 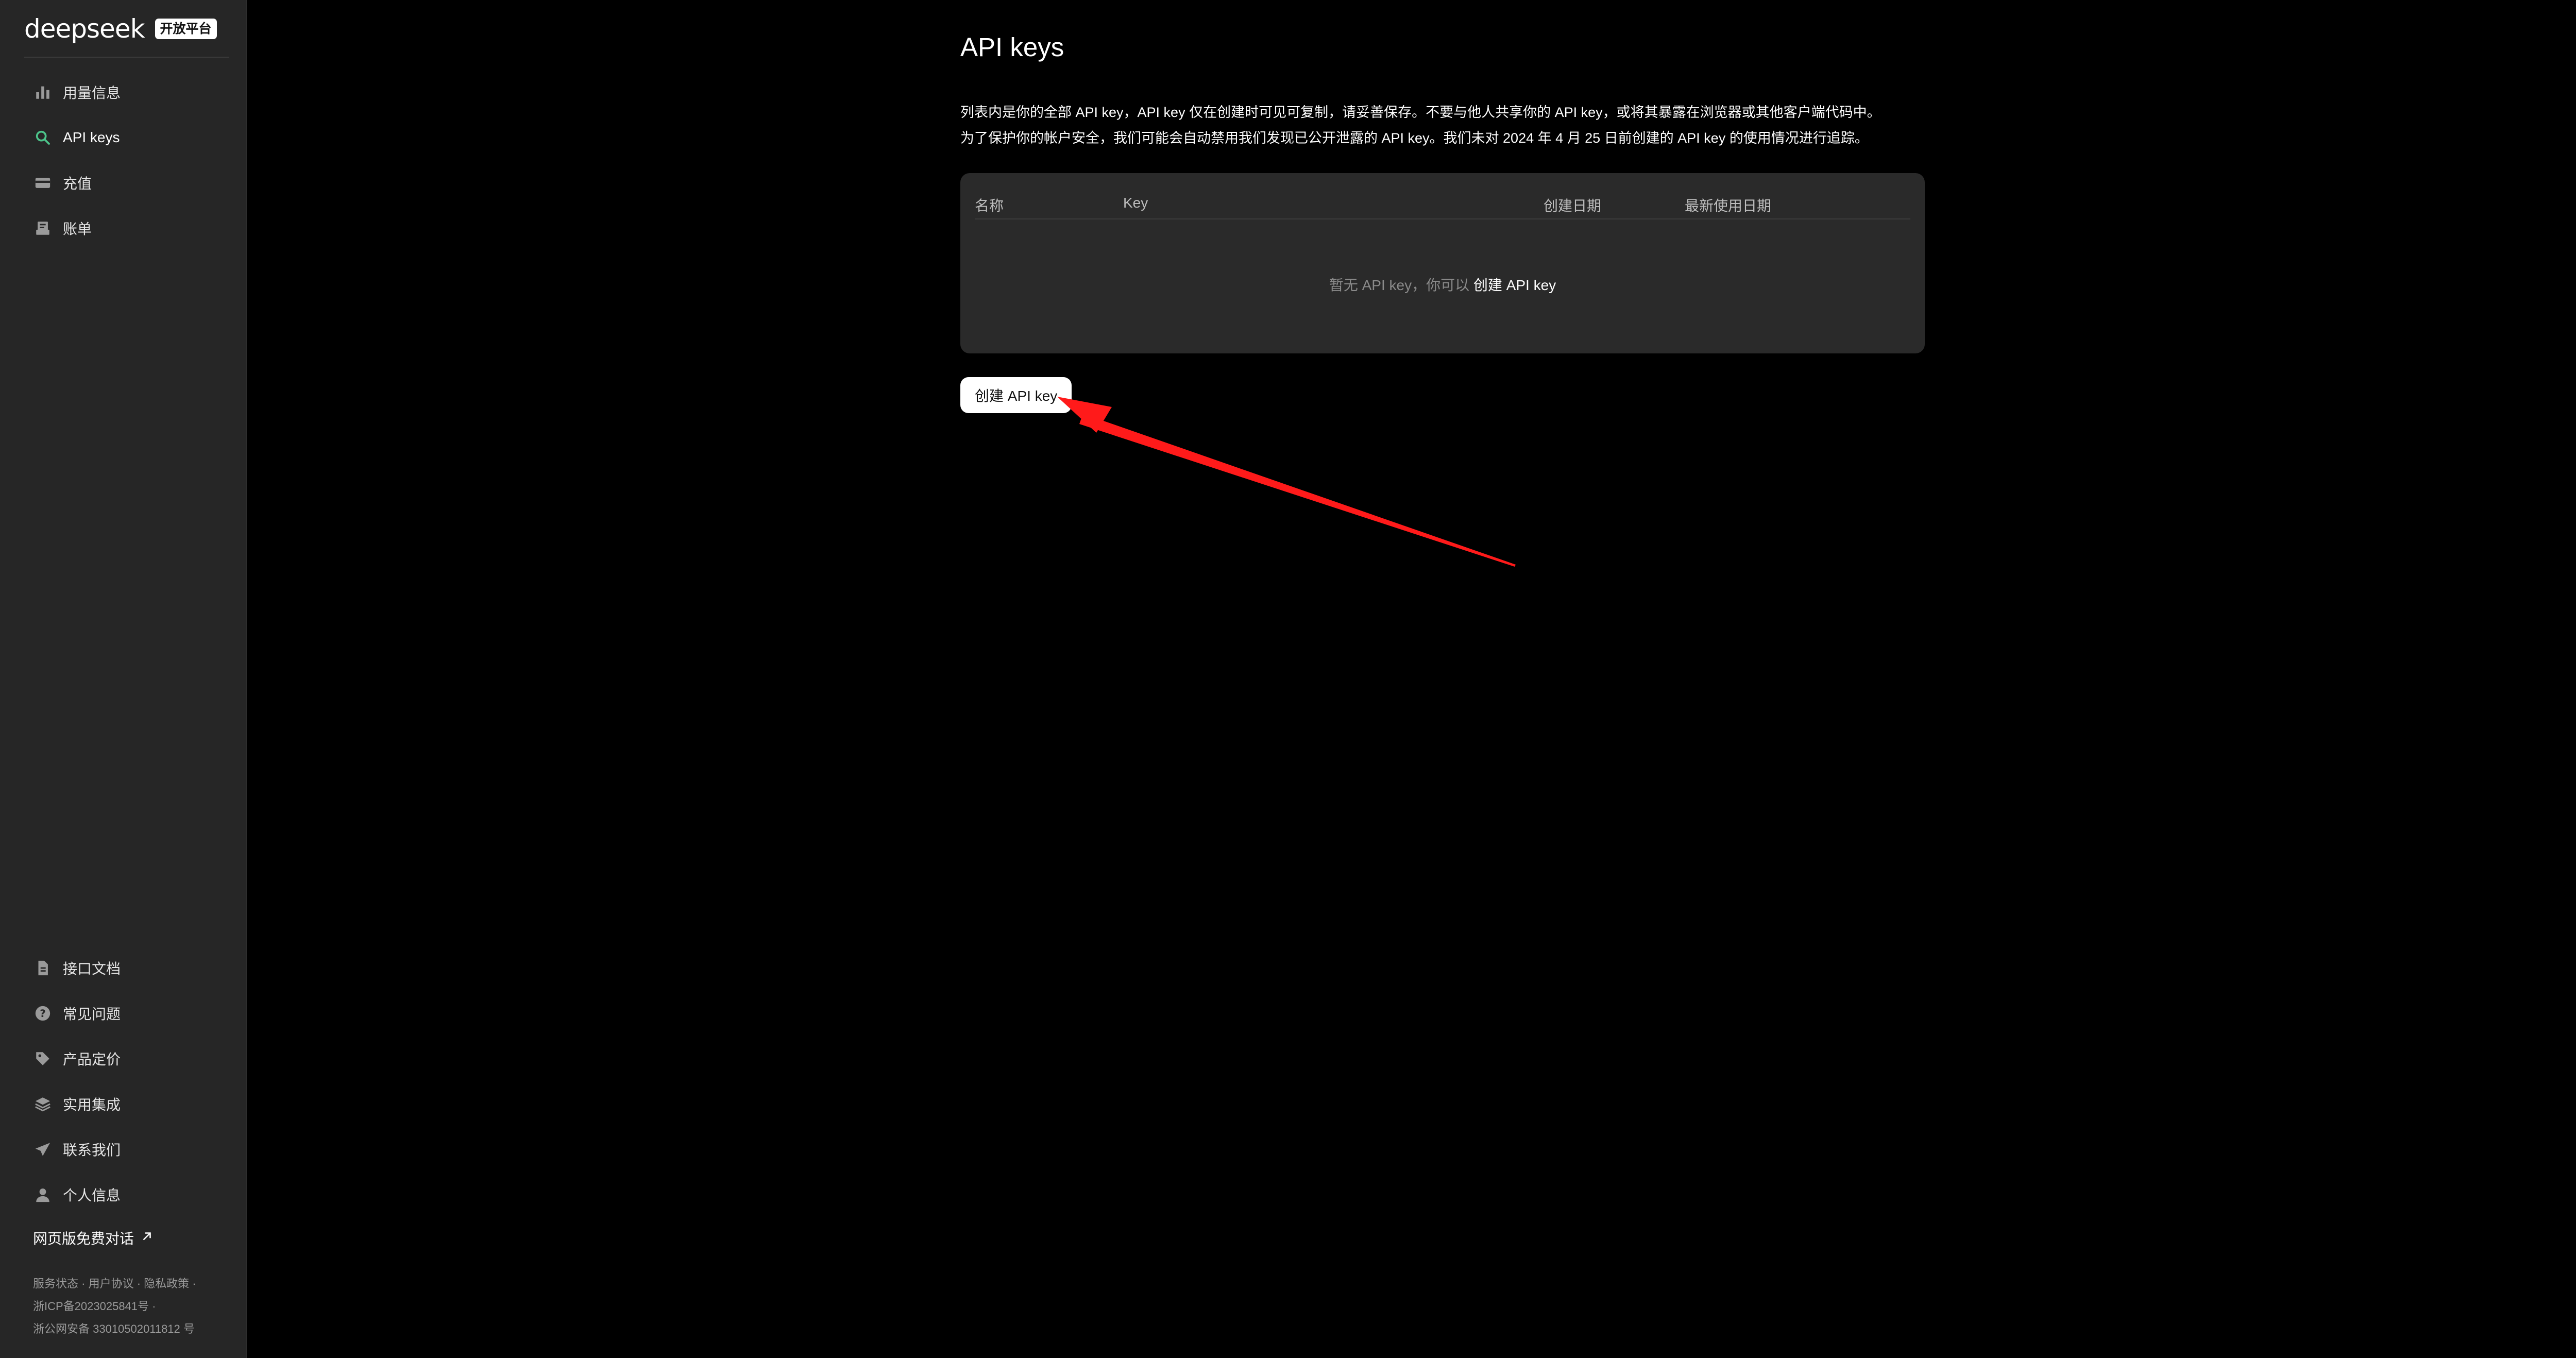 I want to click on bar-chart-icon, so click(x=43, y=92).